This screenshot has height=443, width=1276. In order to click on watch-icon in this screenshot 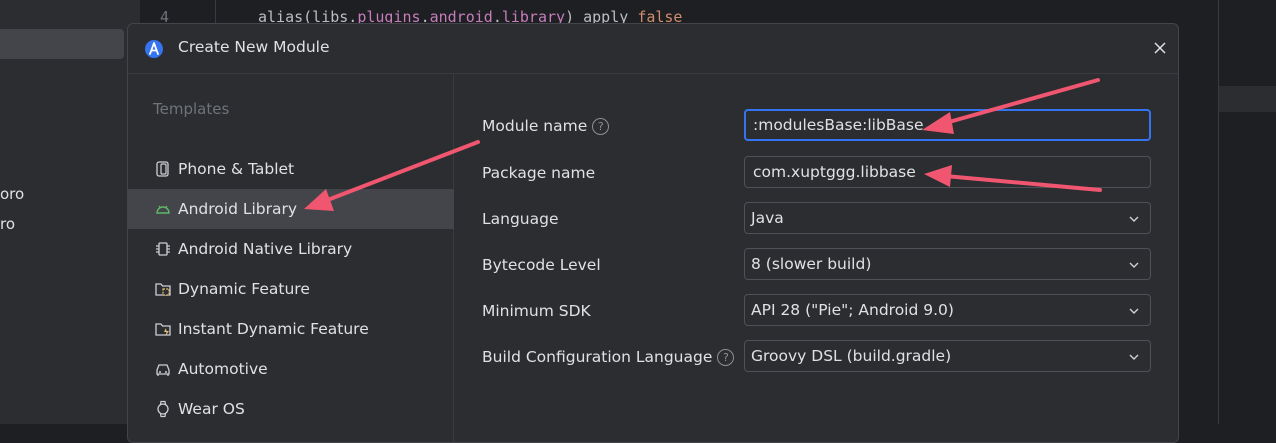, I will do `click(163, 409)`.